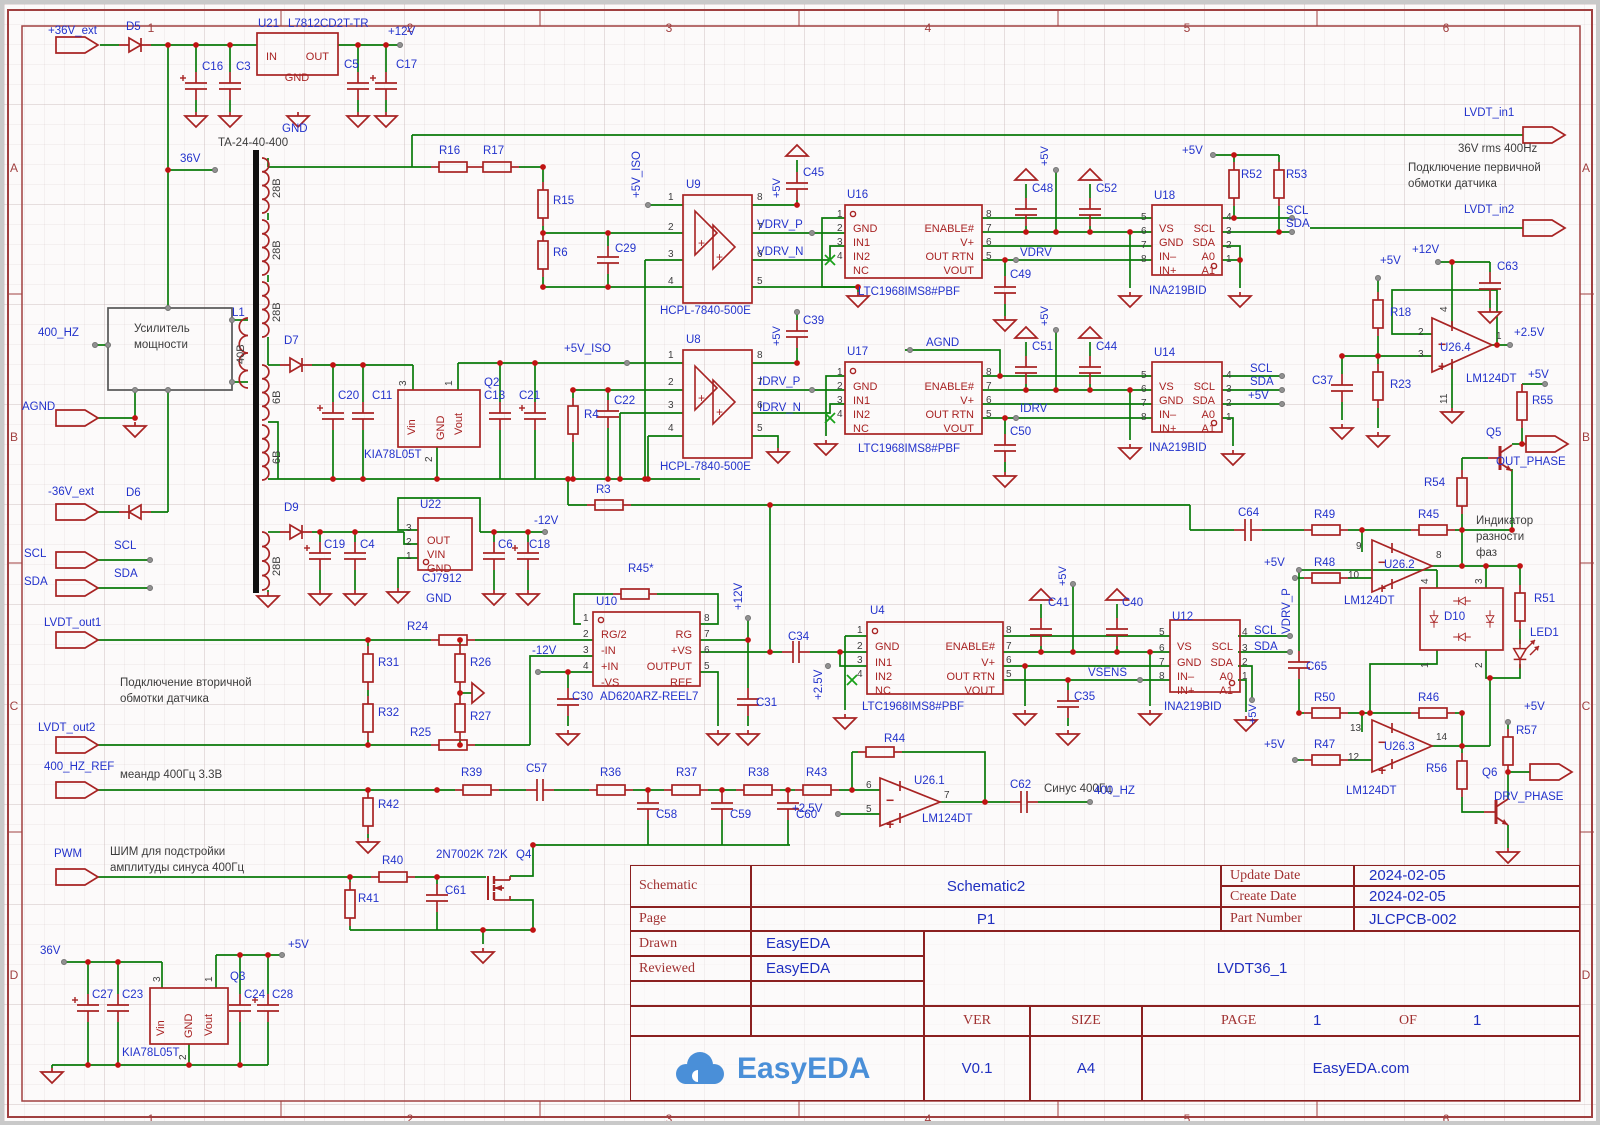  What do you see at coordinates (780, 382) in the screenshot?
I see `schematic-text: IDRV_P` at bounding box center [780, 382].